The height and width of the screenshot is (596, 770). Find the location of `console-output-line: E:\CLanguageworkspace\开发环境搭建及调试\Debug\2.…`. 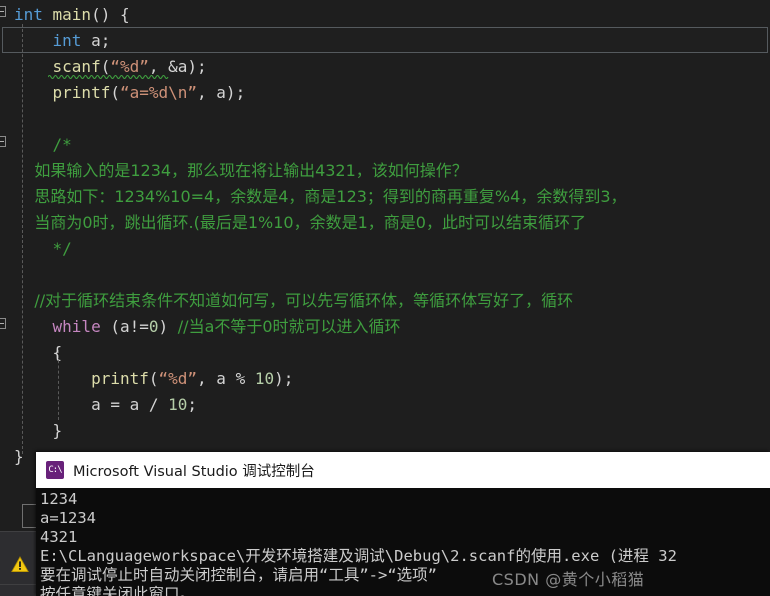

console-output-line: E:\CLanguageworkspace\开发环境搭建及调试\Debug\2.… is located at coordinates (358, 556).